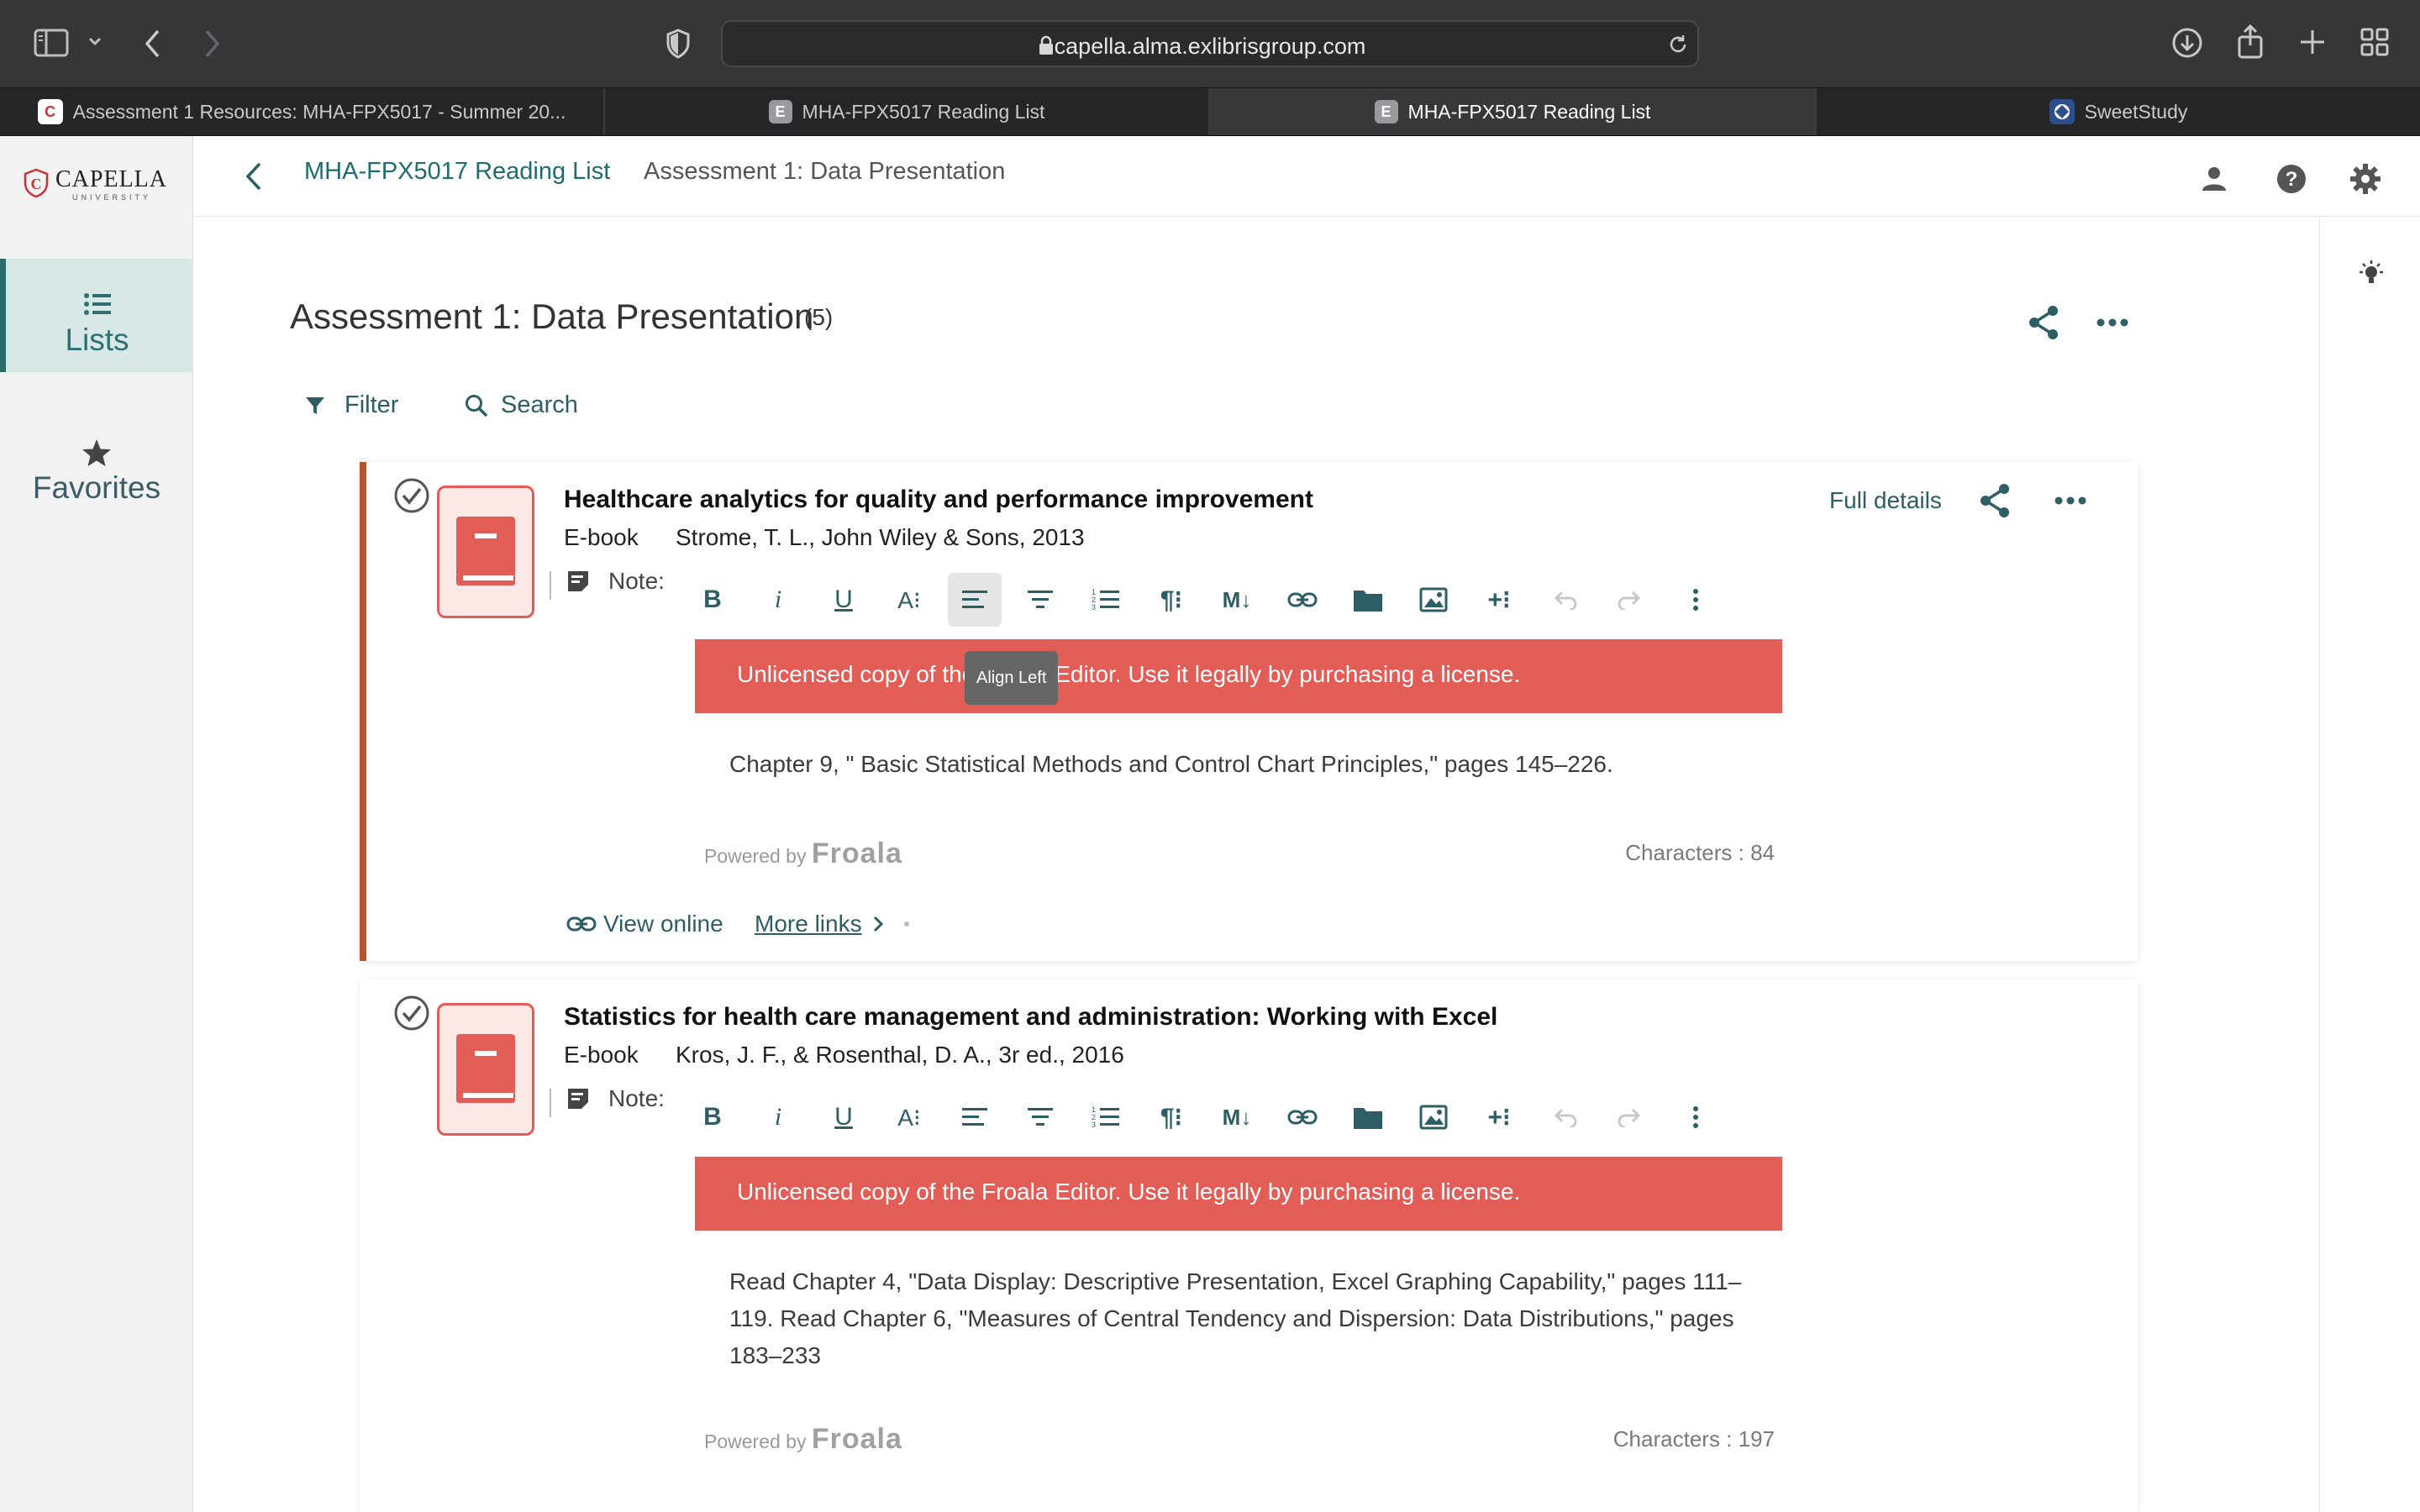 The width and height of the screenshot is (2420, 1512). I want to click on more-links-button: More links, so click(832, 924).